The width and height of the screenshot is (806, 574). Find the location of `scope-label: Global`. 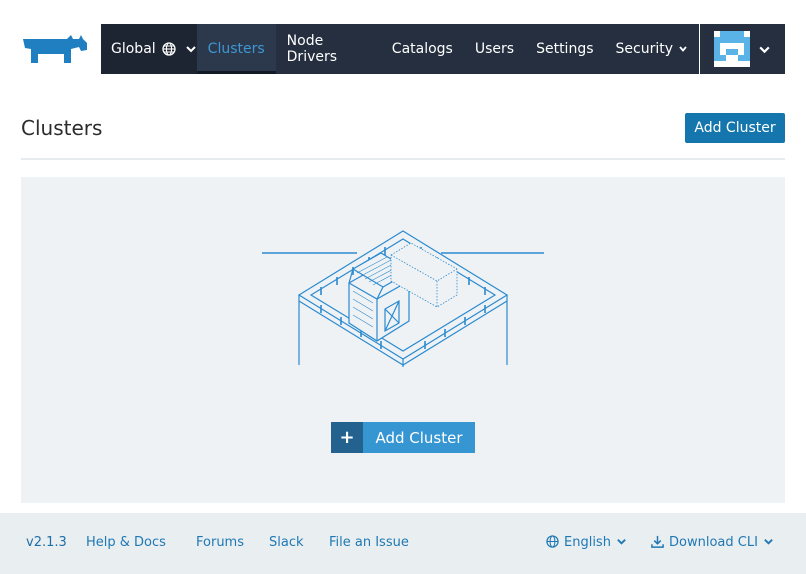

scope-label: Global is located at coordinates (133, 49).